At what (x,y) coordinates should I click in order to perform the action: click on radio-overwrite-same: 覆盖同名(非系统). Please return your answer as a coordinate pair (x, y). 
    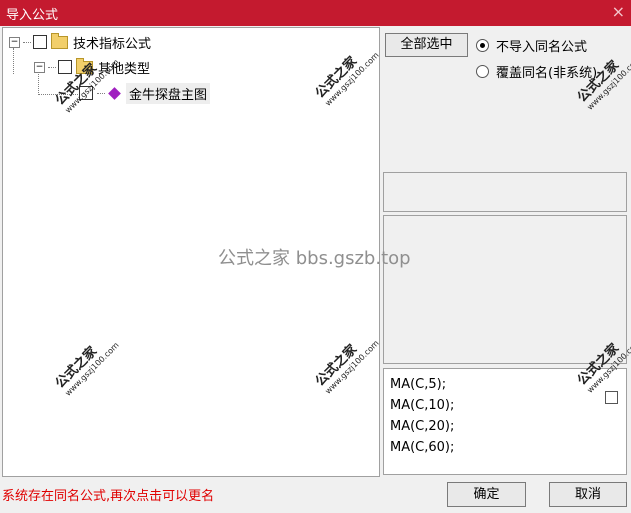
    Looking at the image, I should click on (536, 71).